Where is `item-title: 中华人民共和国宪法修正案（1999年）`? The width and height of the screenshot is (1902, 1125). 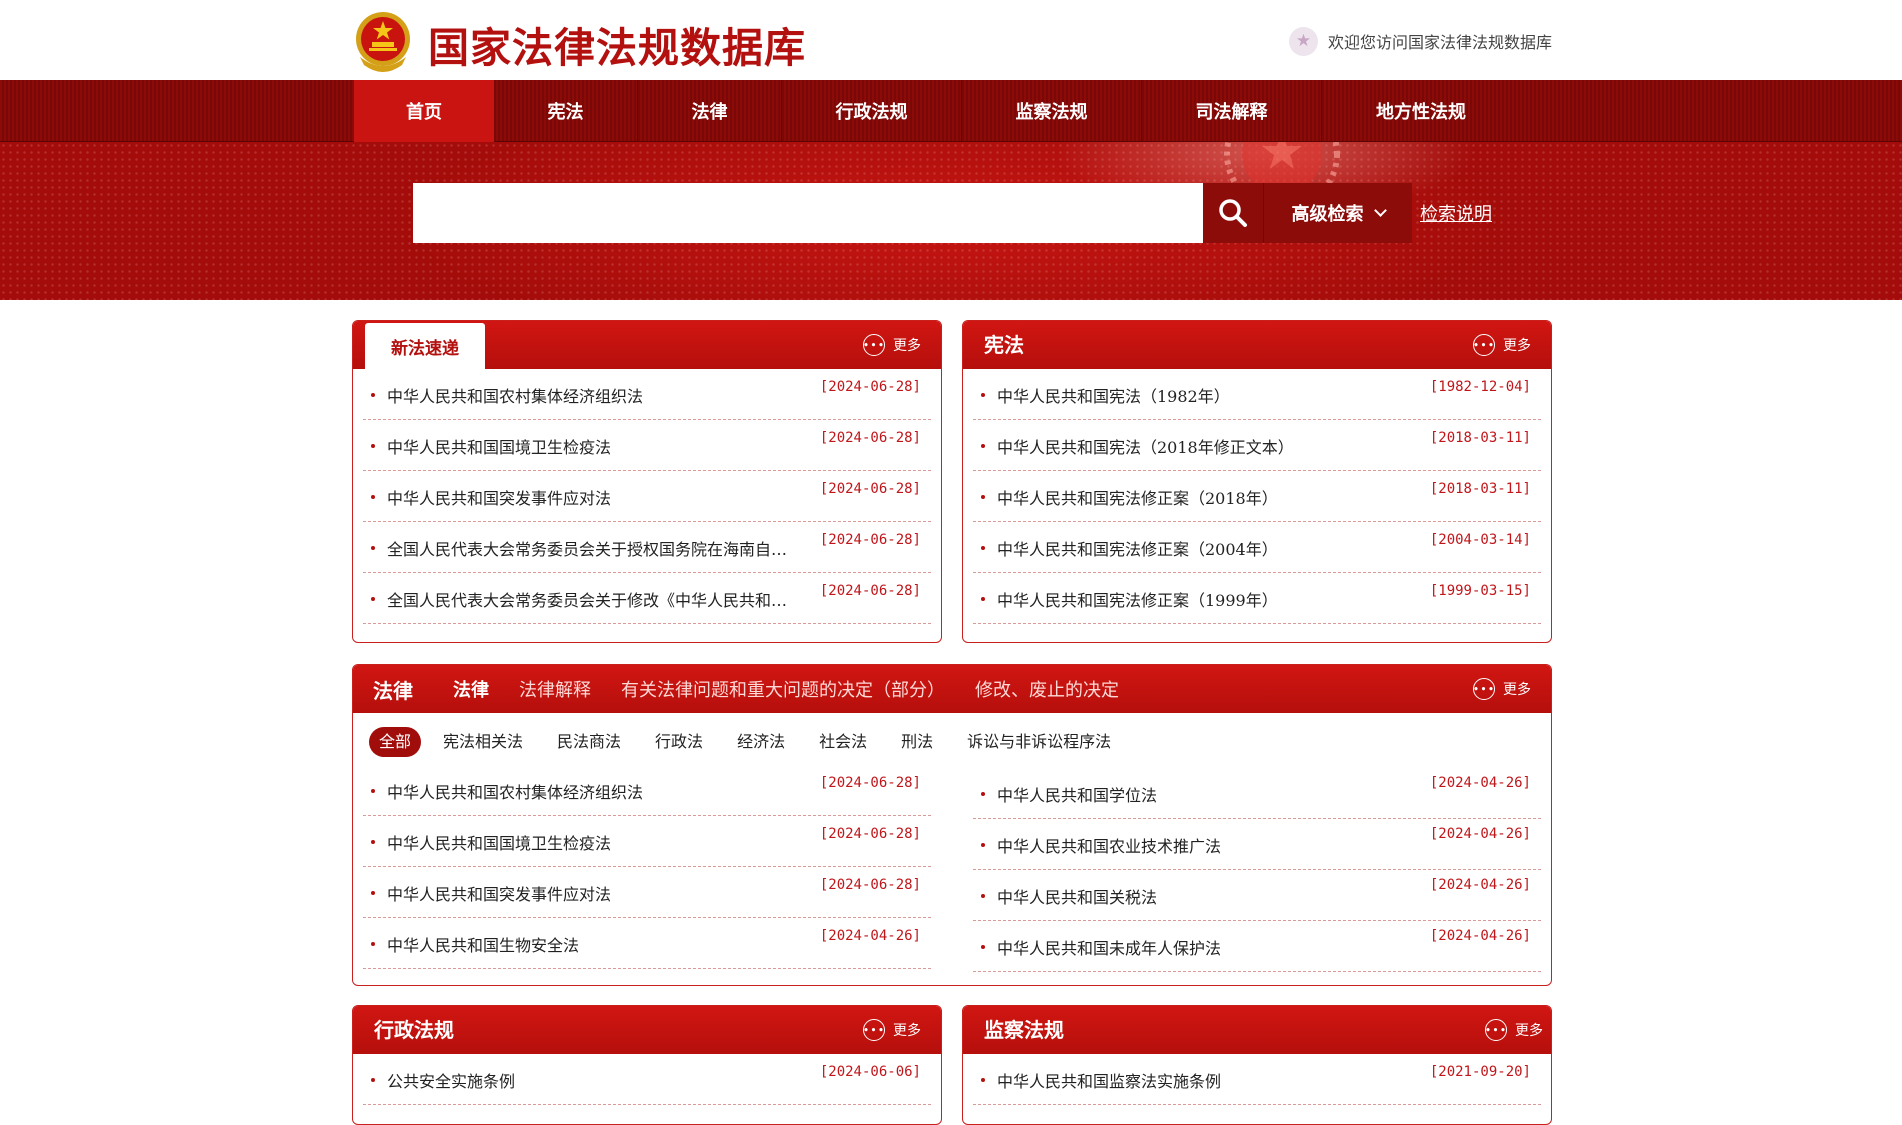
item-title: 中华人民共和国宪法修正案（1999年） is located at coordinates (1137, 599).